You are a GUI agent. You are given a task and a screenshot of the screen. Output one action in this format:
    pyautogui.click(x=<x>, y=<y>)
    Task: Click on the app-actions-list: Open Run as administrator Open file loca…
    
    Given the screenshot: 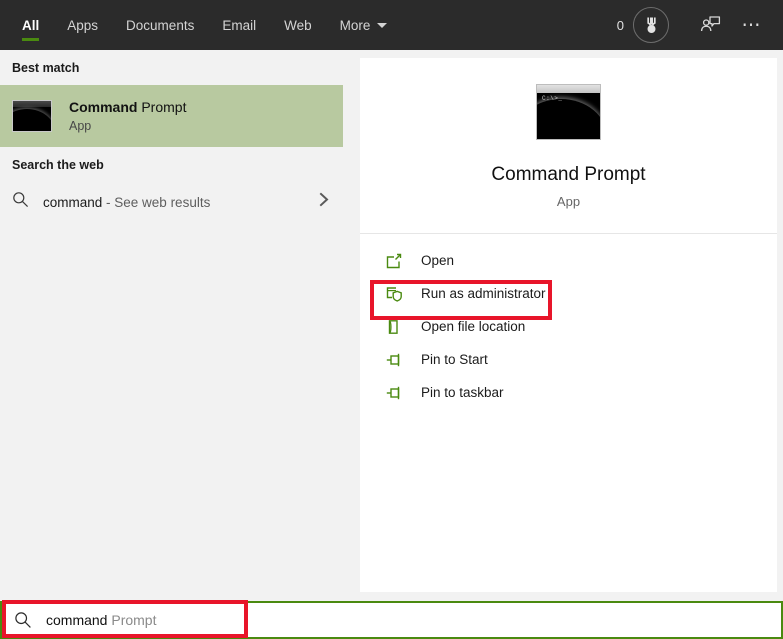 What is the action you would take?
    pyautogui.click(x=568, y=321)
    